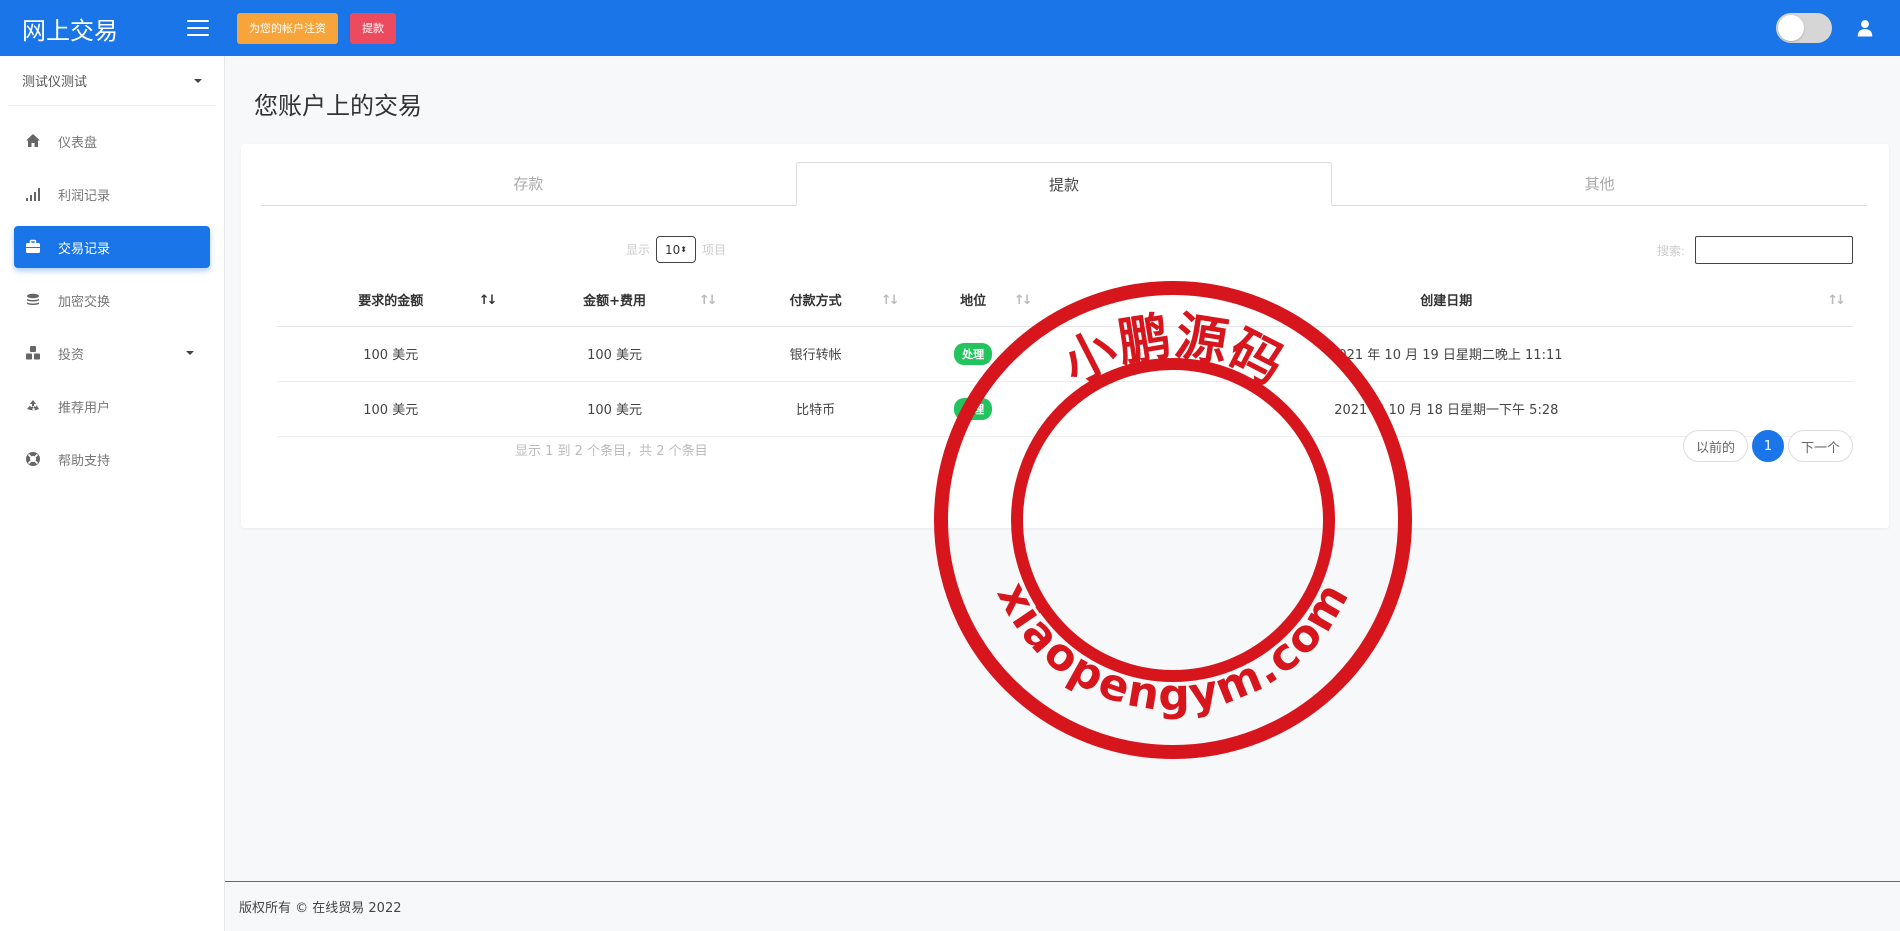  Describe the element at coordinates (112, 300) in the screenshot. I see `sidebar-item-crypto-exchange: 加密交换` at that location.